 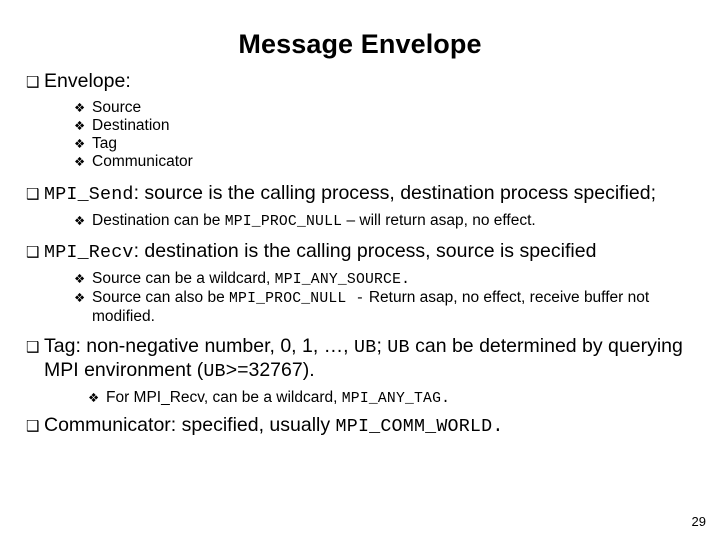 I want to click on send-sub-post: – will return asap, no effect., so click(x=439, y=220).